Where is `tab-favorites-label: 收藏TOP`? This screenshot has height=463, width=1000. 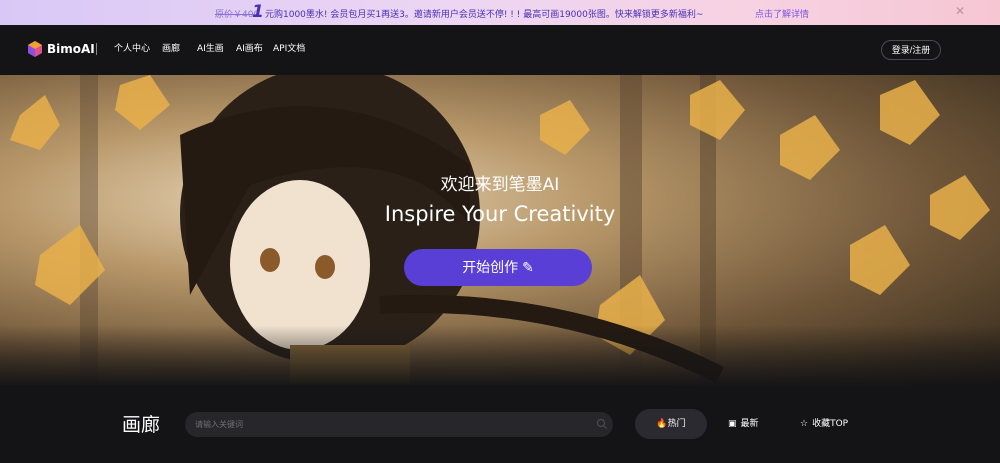 tab-favorites-label: 收藏TOP is located at coordinates (830, 424).